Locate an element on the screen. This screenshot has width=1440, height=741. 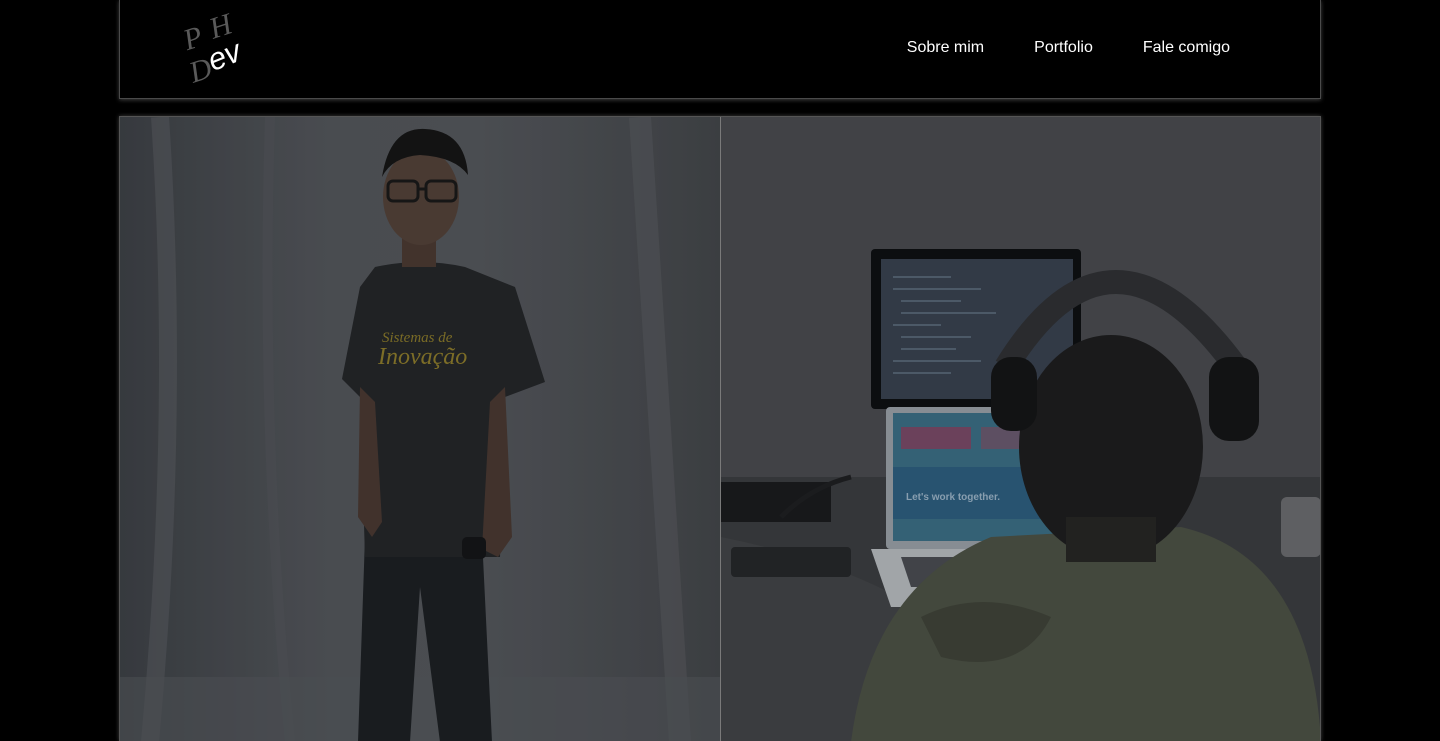
nav-link-sobre-mim: Sobre mim is located at coordinates (945, 48).